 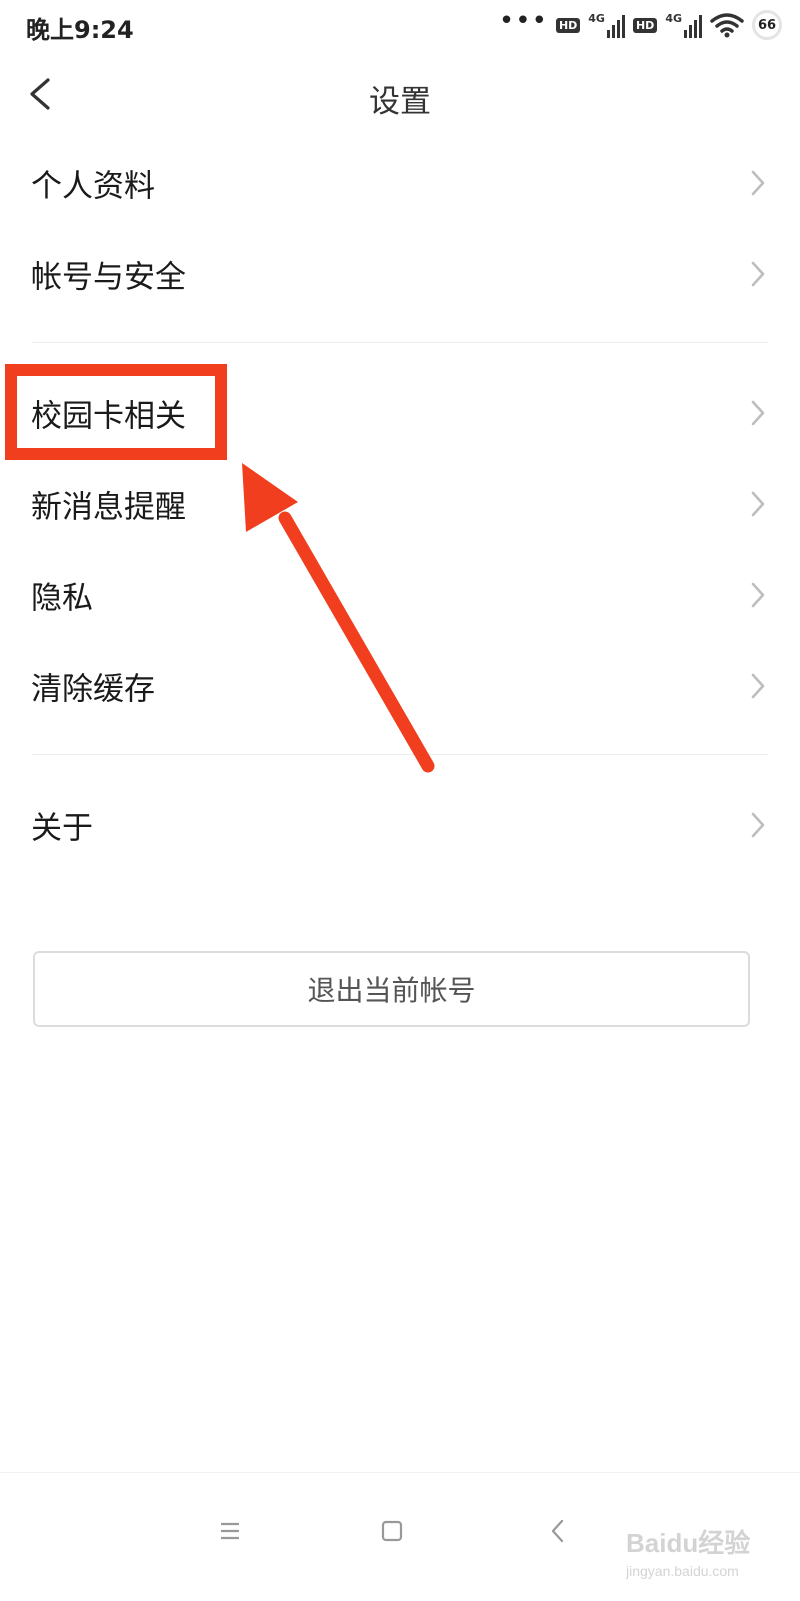 What do you see at coordinates (400, 25) in the screenshot?
I see `status-bar: 晚上9:24 ••• HD 4G HD 4G 66` at bounding box center [400, 25].